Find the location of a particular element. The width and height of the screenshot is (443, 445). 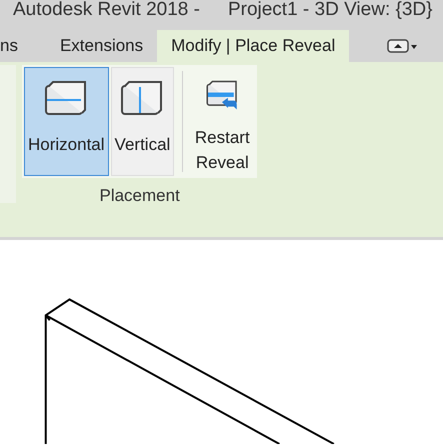

ribbon-tab: Modify | Place Reveal is located at coordinates (253, 46).